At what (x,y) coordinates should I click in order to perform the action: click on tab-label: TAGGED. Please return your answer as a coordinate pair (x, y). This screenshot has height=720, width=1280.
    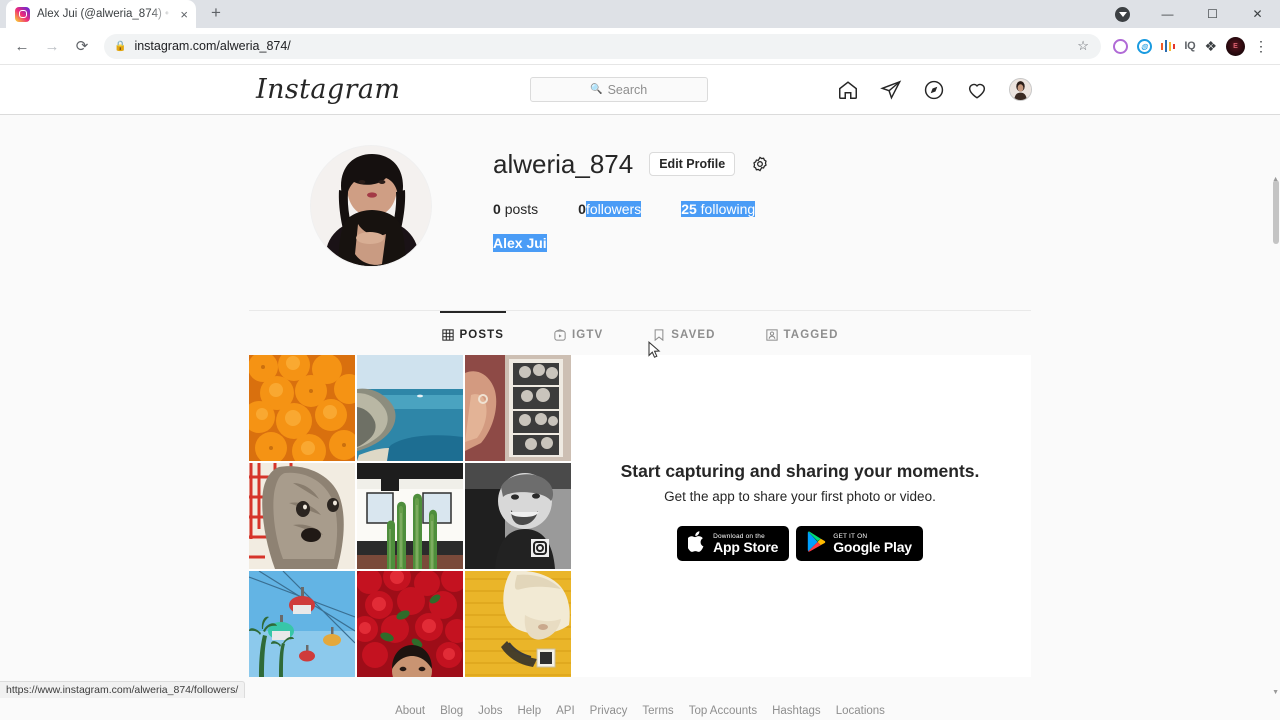
    Looking at the image, I should click on (811, 335).